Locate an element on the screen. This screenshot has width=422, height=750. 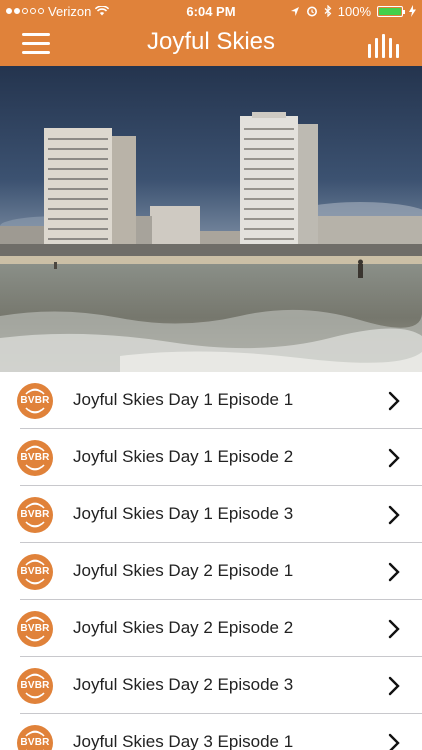
signal-strength-icon is located at coordinates (25, 11).